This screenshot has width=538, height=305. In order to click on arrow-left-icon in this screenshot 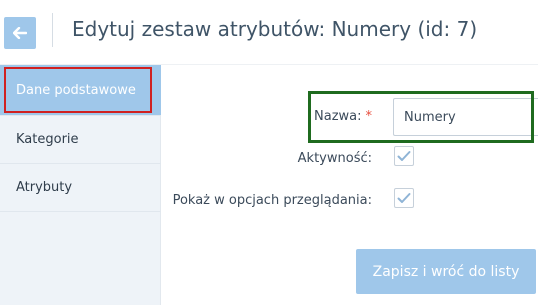, I will do `click(20, 33)`.